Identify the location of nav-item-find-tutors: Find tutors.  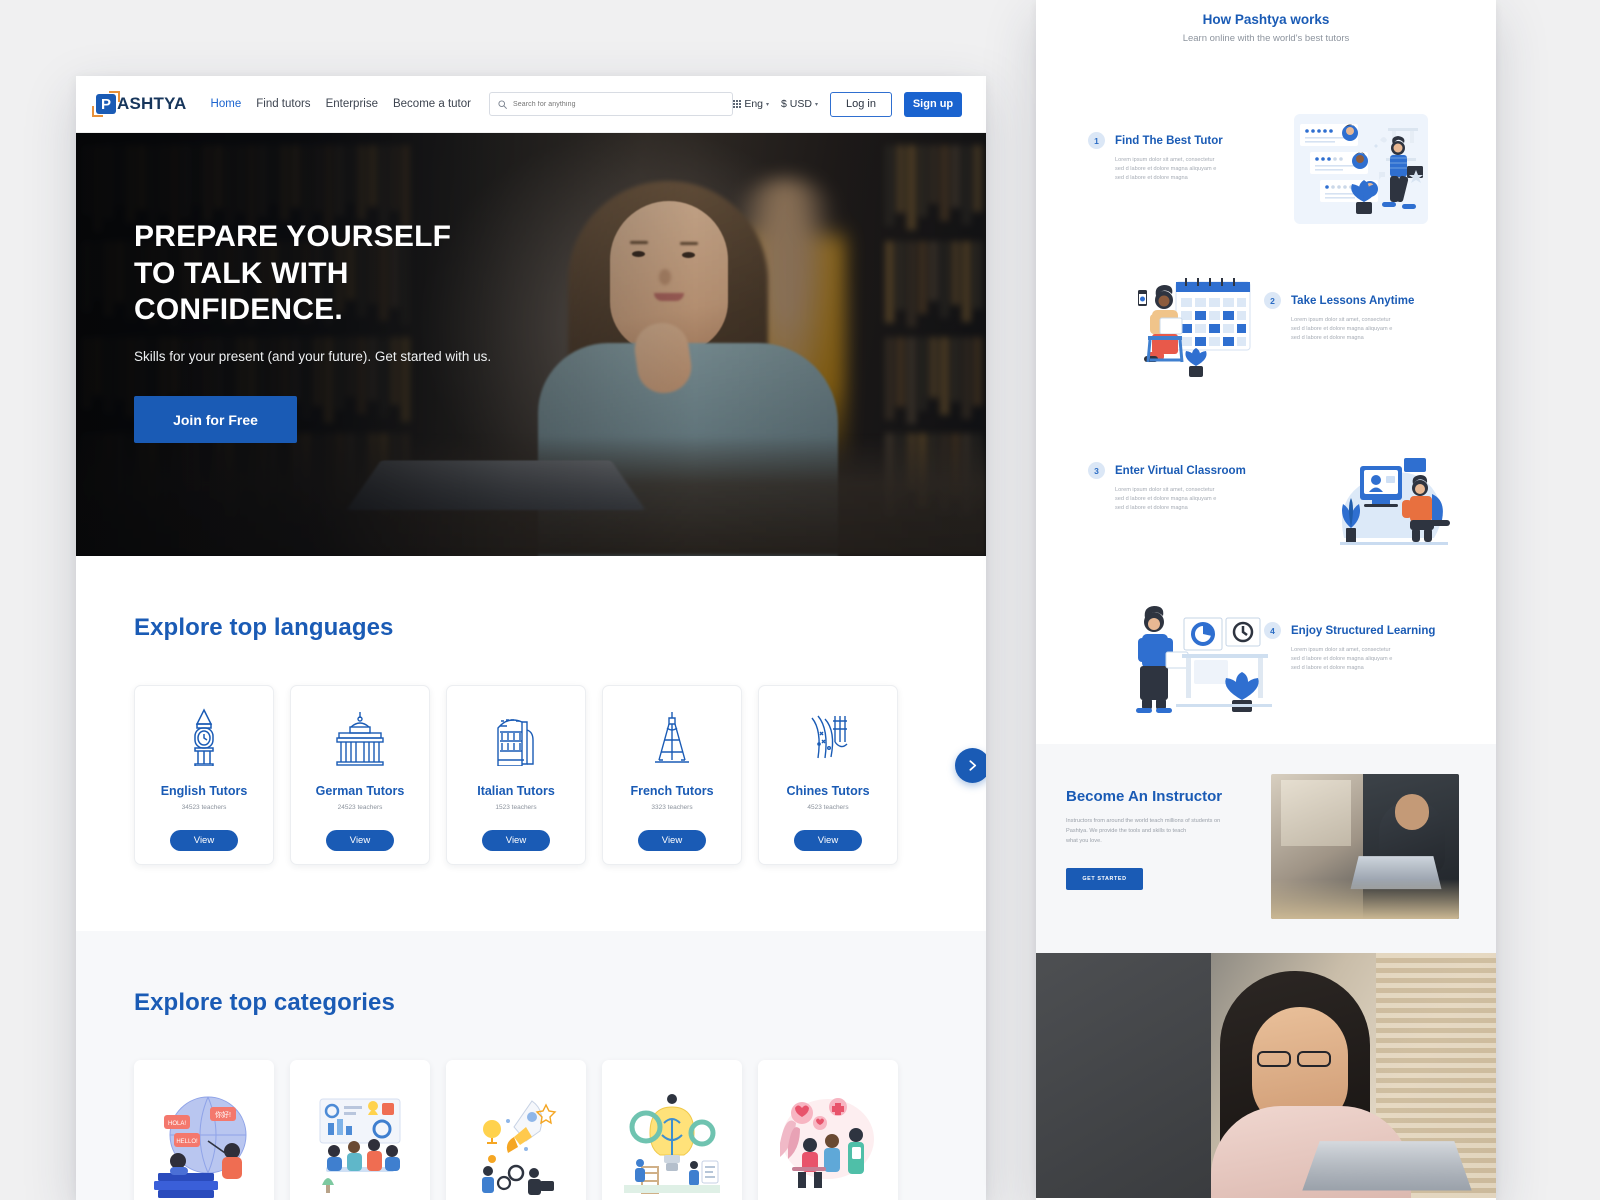
(283, 104).